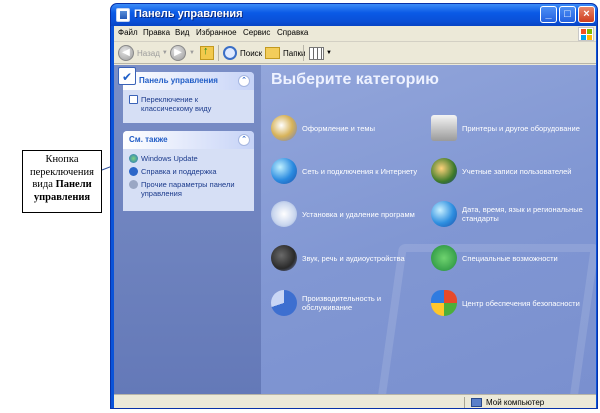  What do you see at coordinates (444, 258) in the screenshot?
I see `accessibility-icon` at bounding box center [444, 258].